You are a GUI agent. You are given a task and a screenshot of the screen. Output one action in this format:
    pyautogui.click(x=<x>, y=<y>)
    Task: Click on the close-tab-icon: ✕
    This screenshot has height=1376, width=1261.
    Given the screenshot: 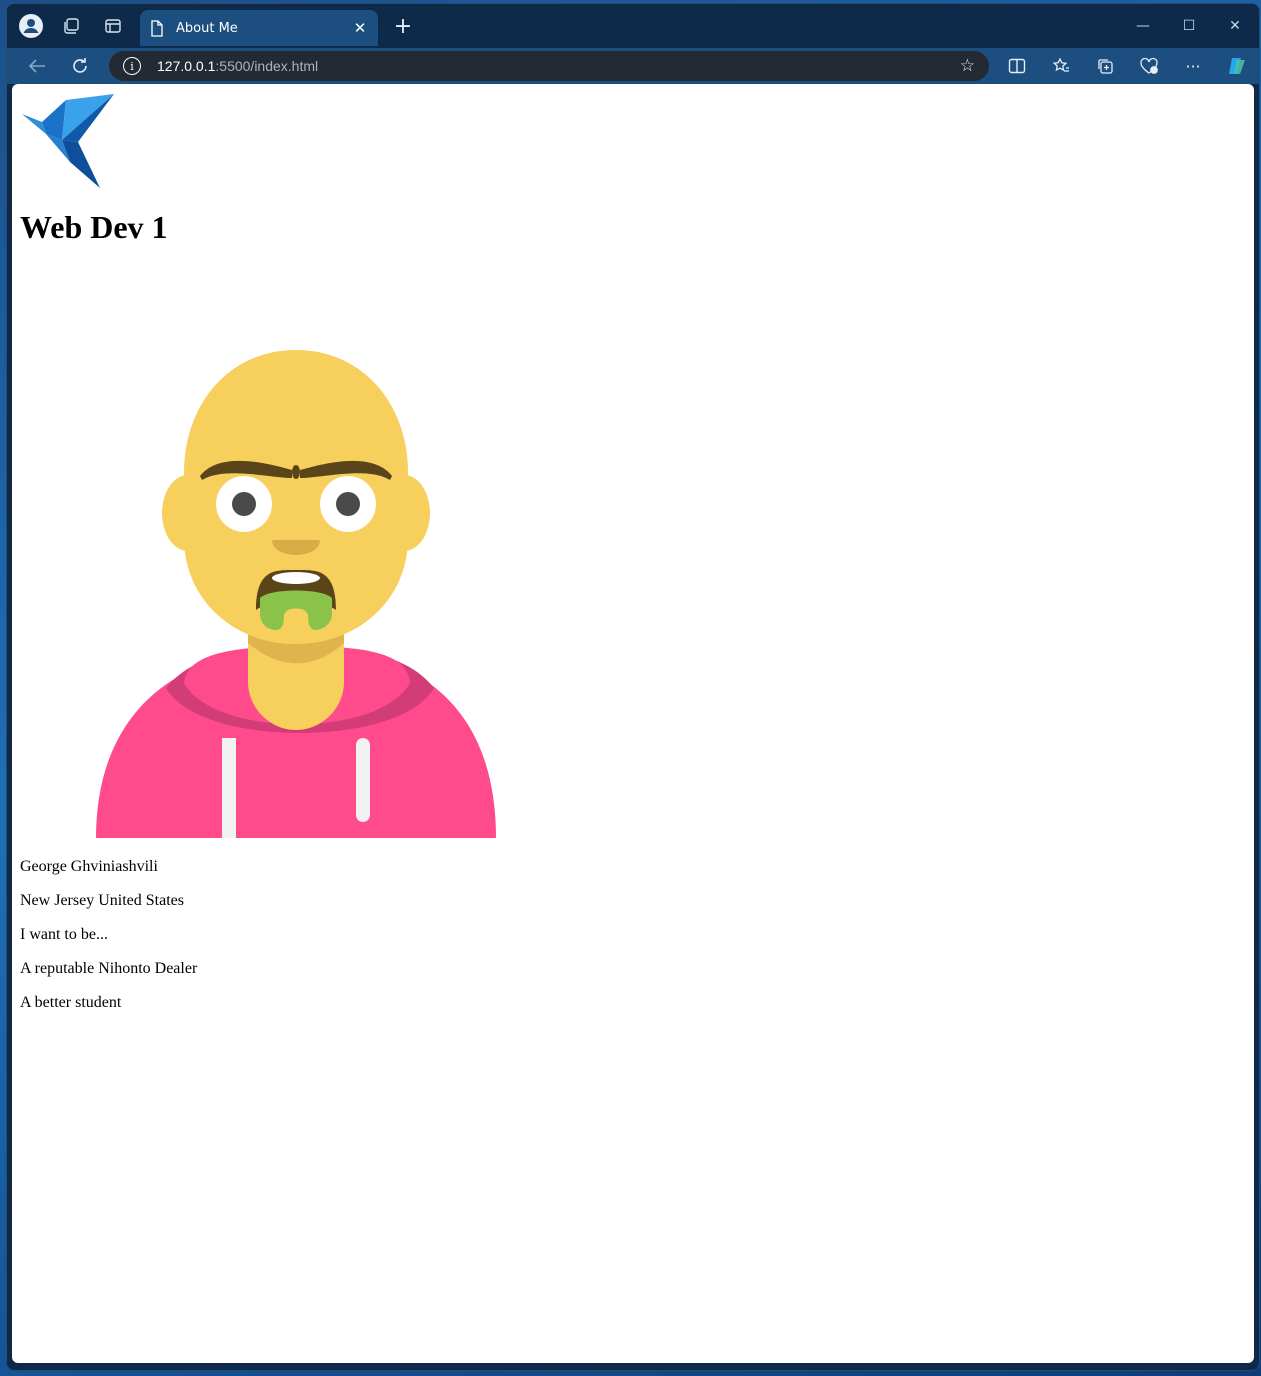 What is the action you would take?
    pyautogui.click(x=360, y=28)
    